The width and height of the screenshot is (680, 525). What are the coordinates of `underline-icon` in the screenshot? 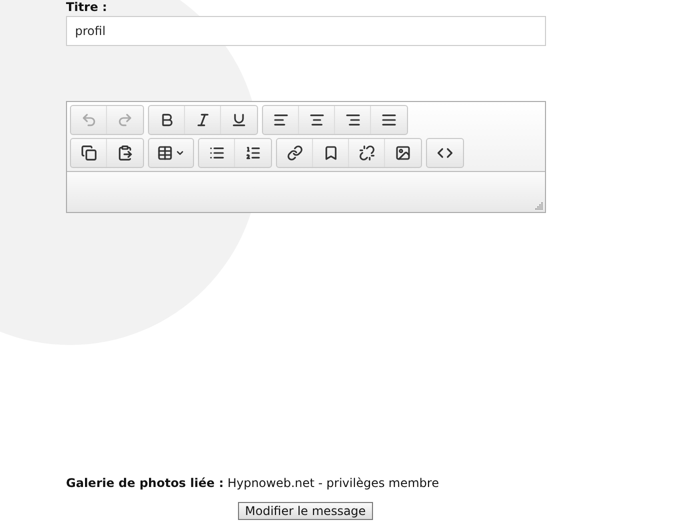 It's located at (239, 120).